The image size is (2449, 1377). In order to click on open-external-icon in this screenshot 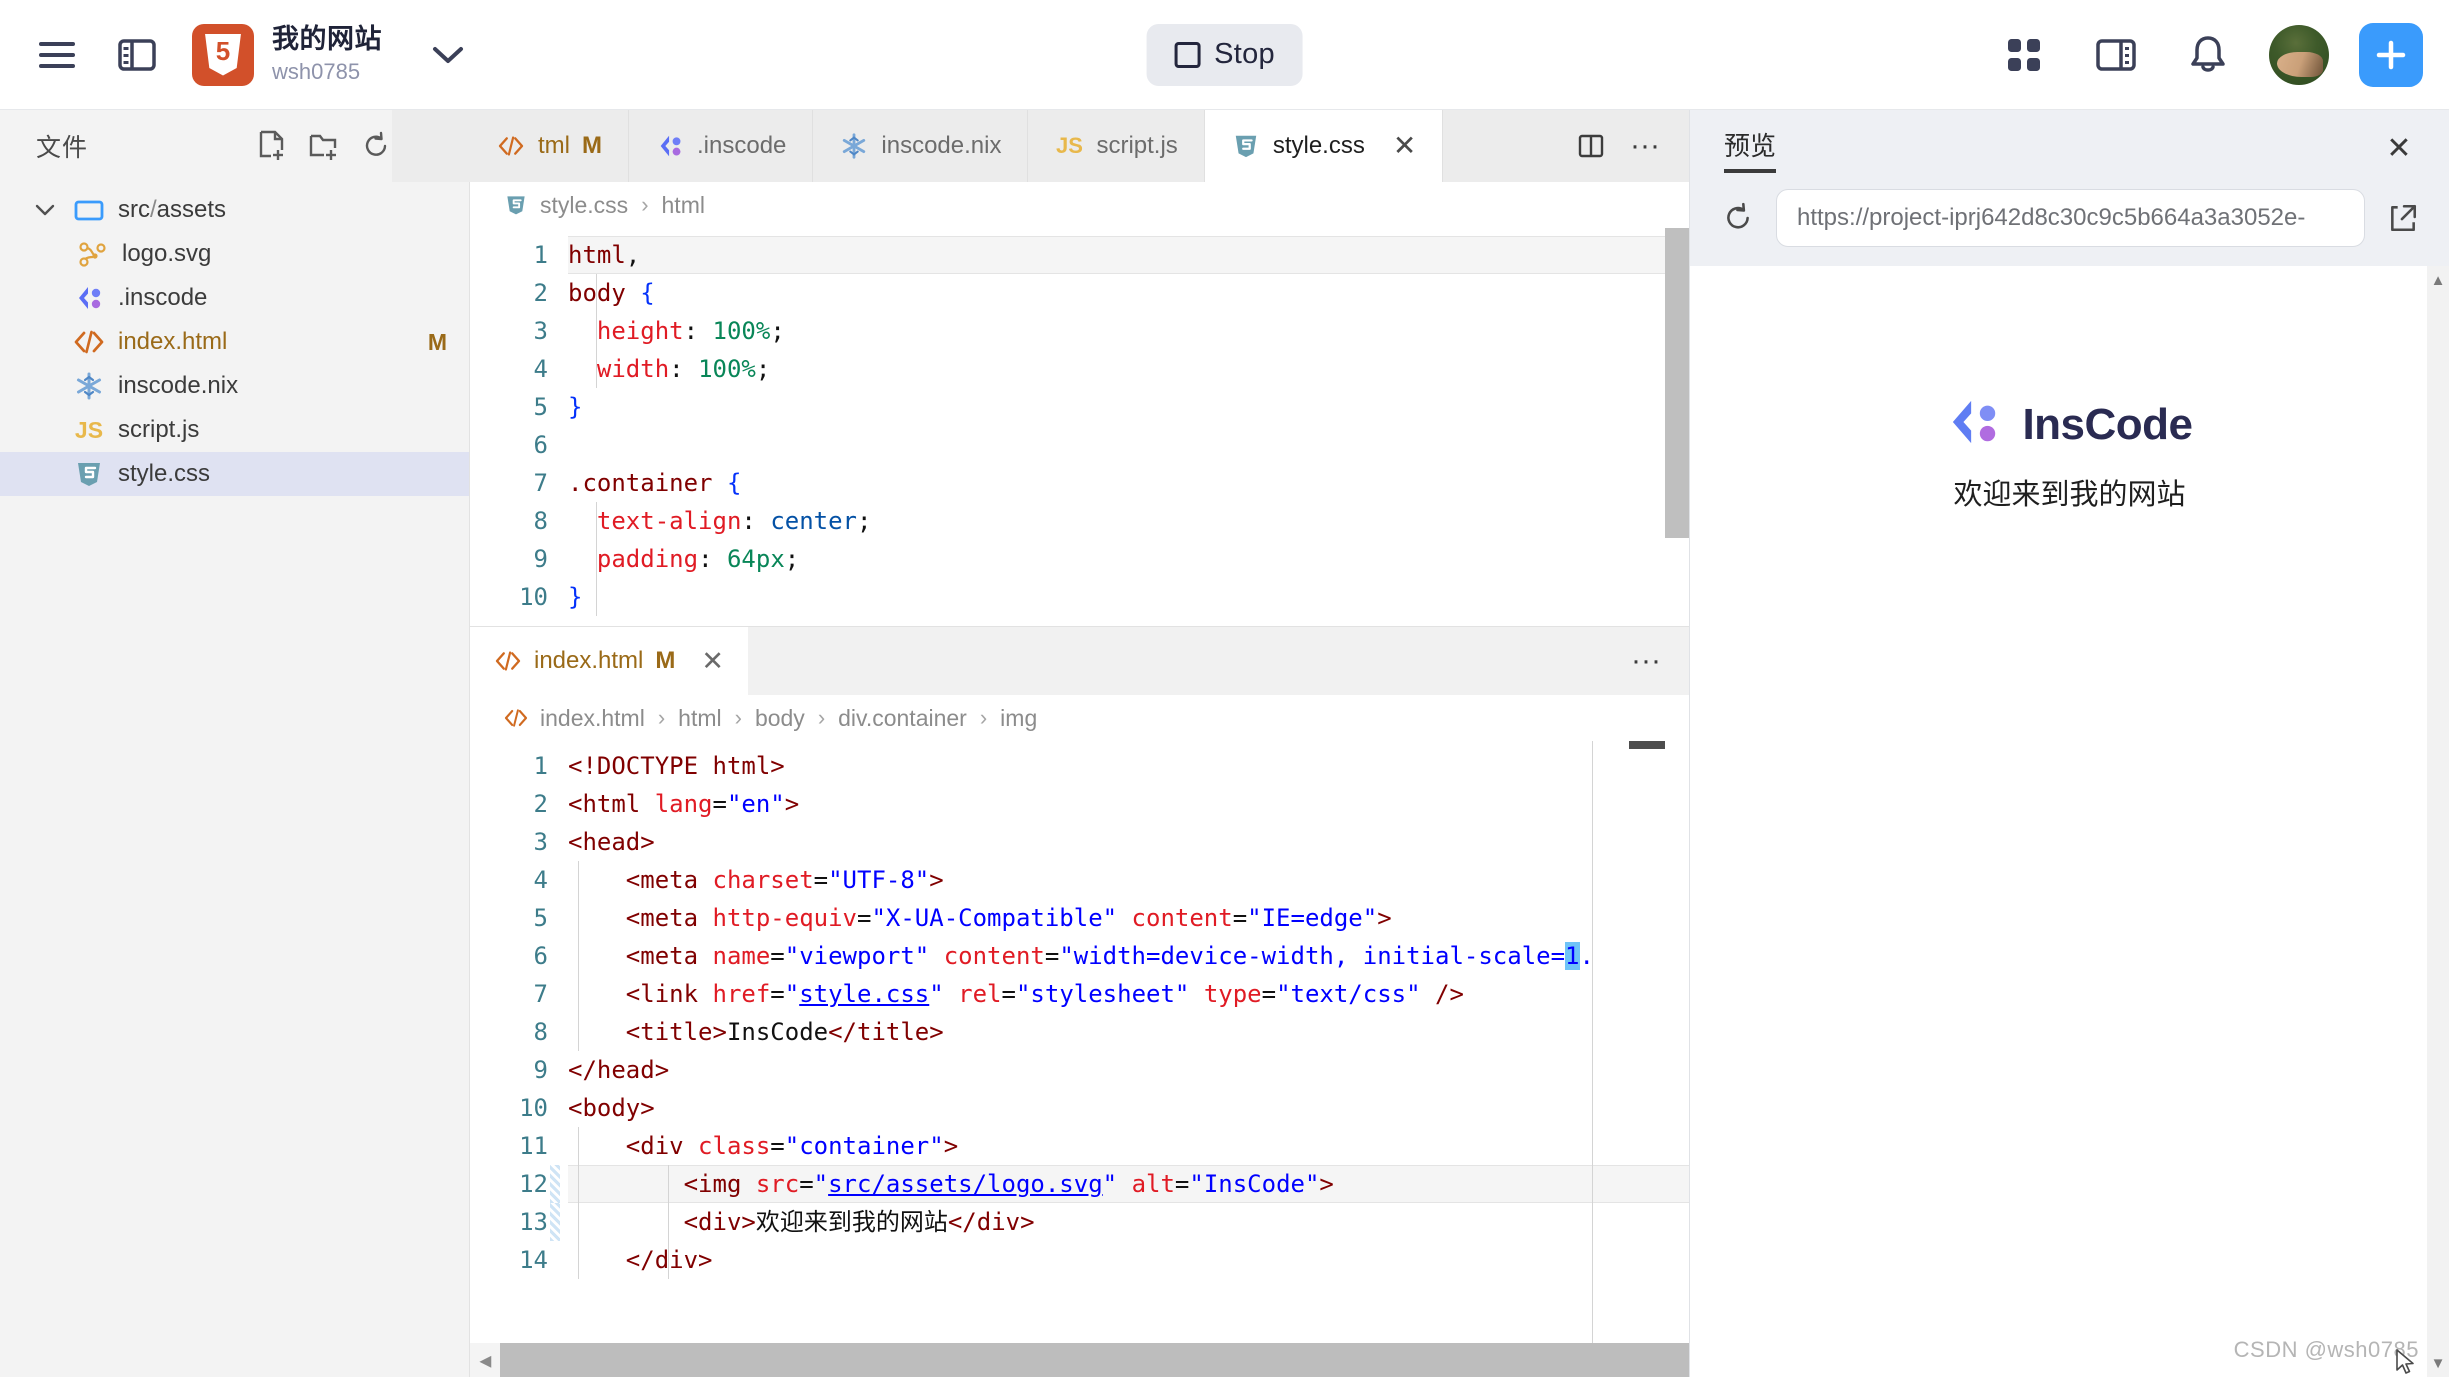, I will do `click(2403, 218)`.